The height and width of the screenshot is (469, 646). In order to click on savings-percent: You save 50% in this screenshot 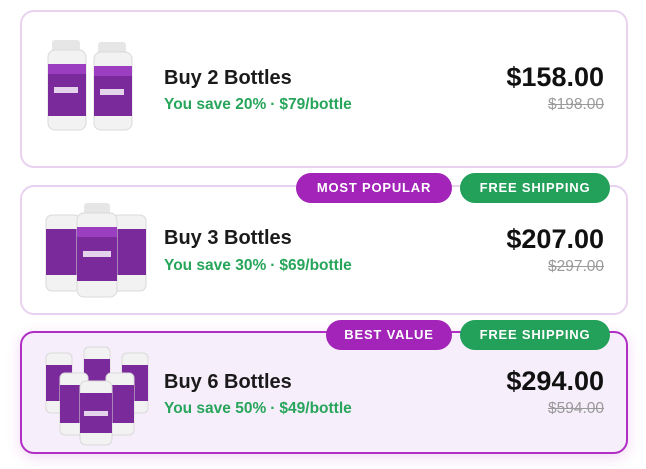, I will do `click(215, 408)`.